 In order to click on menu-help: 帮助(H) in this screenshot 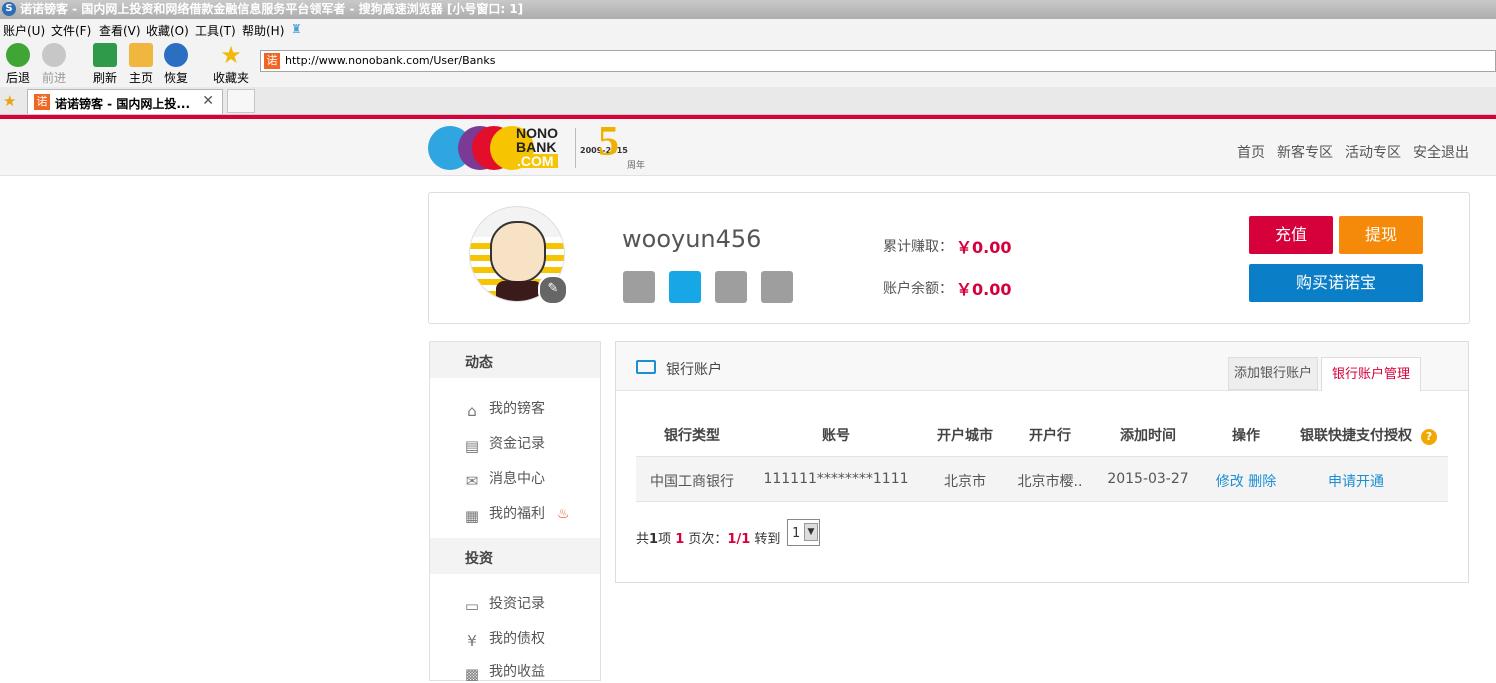, I will do `click(263, 30)`.